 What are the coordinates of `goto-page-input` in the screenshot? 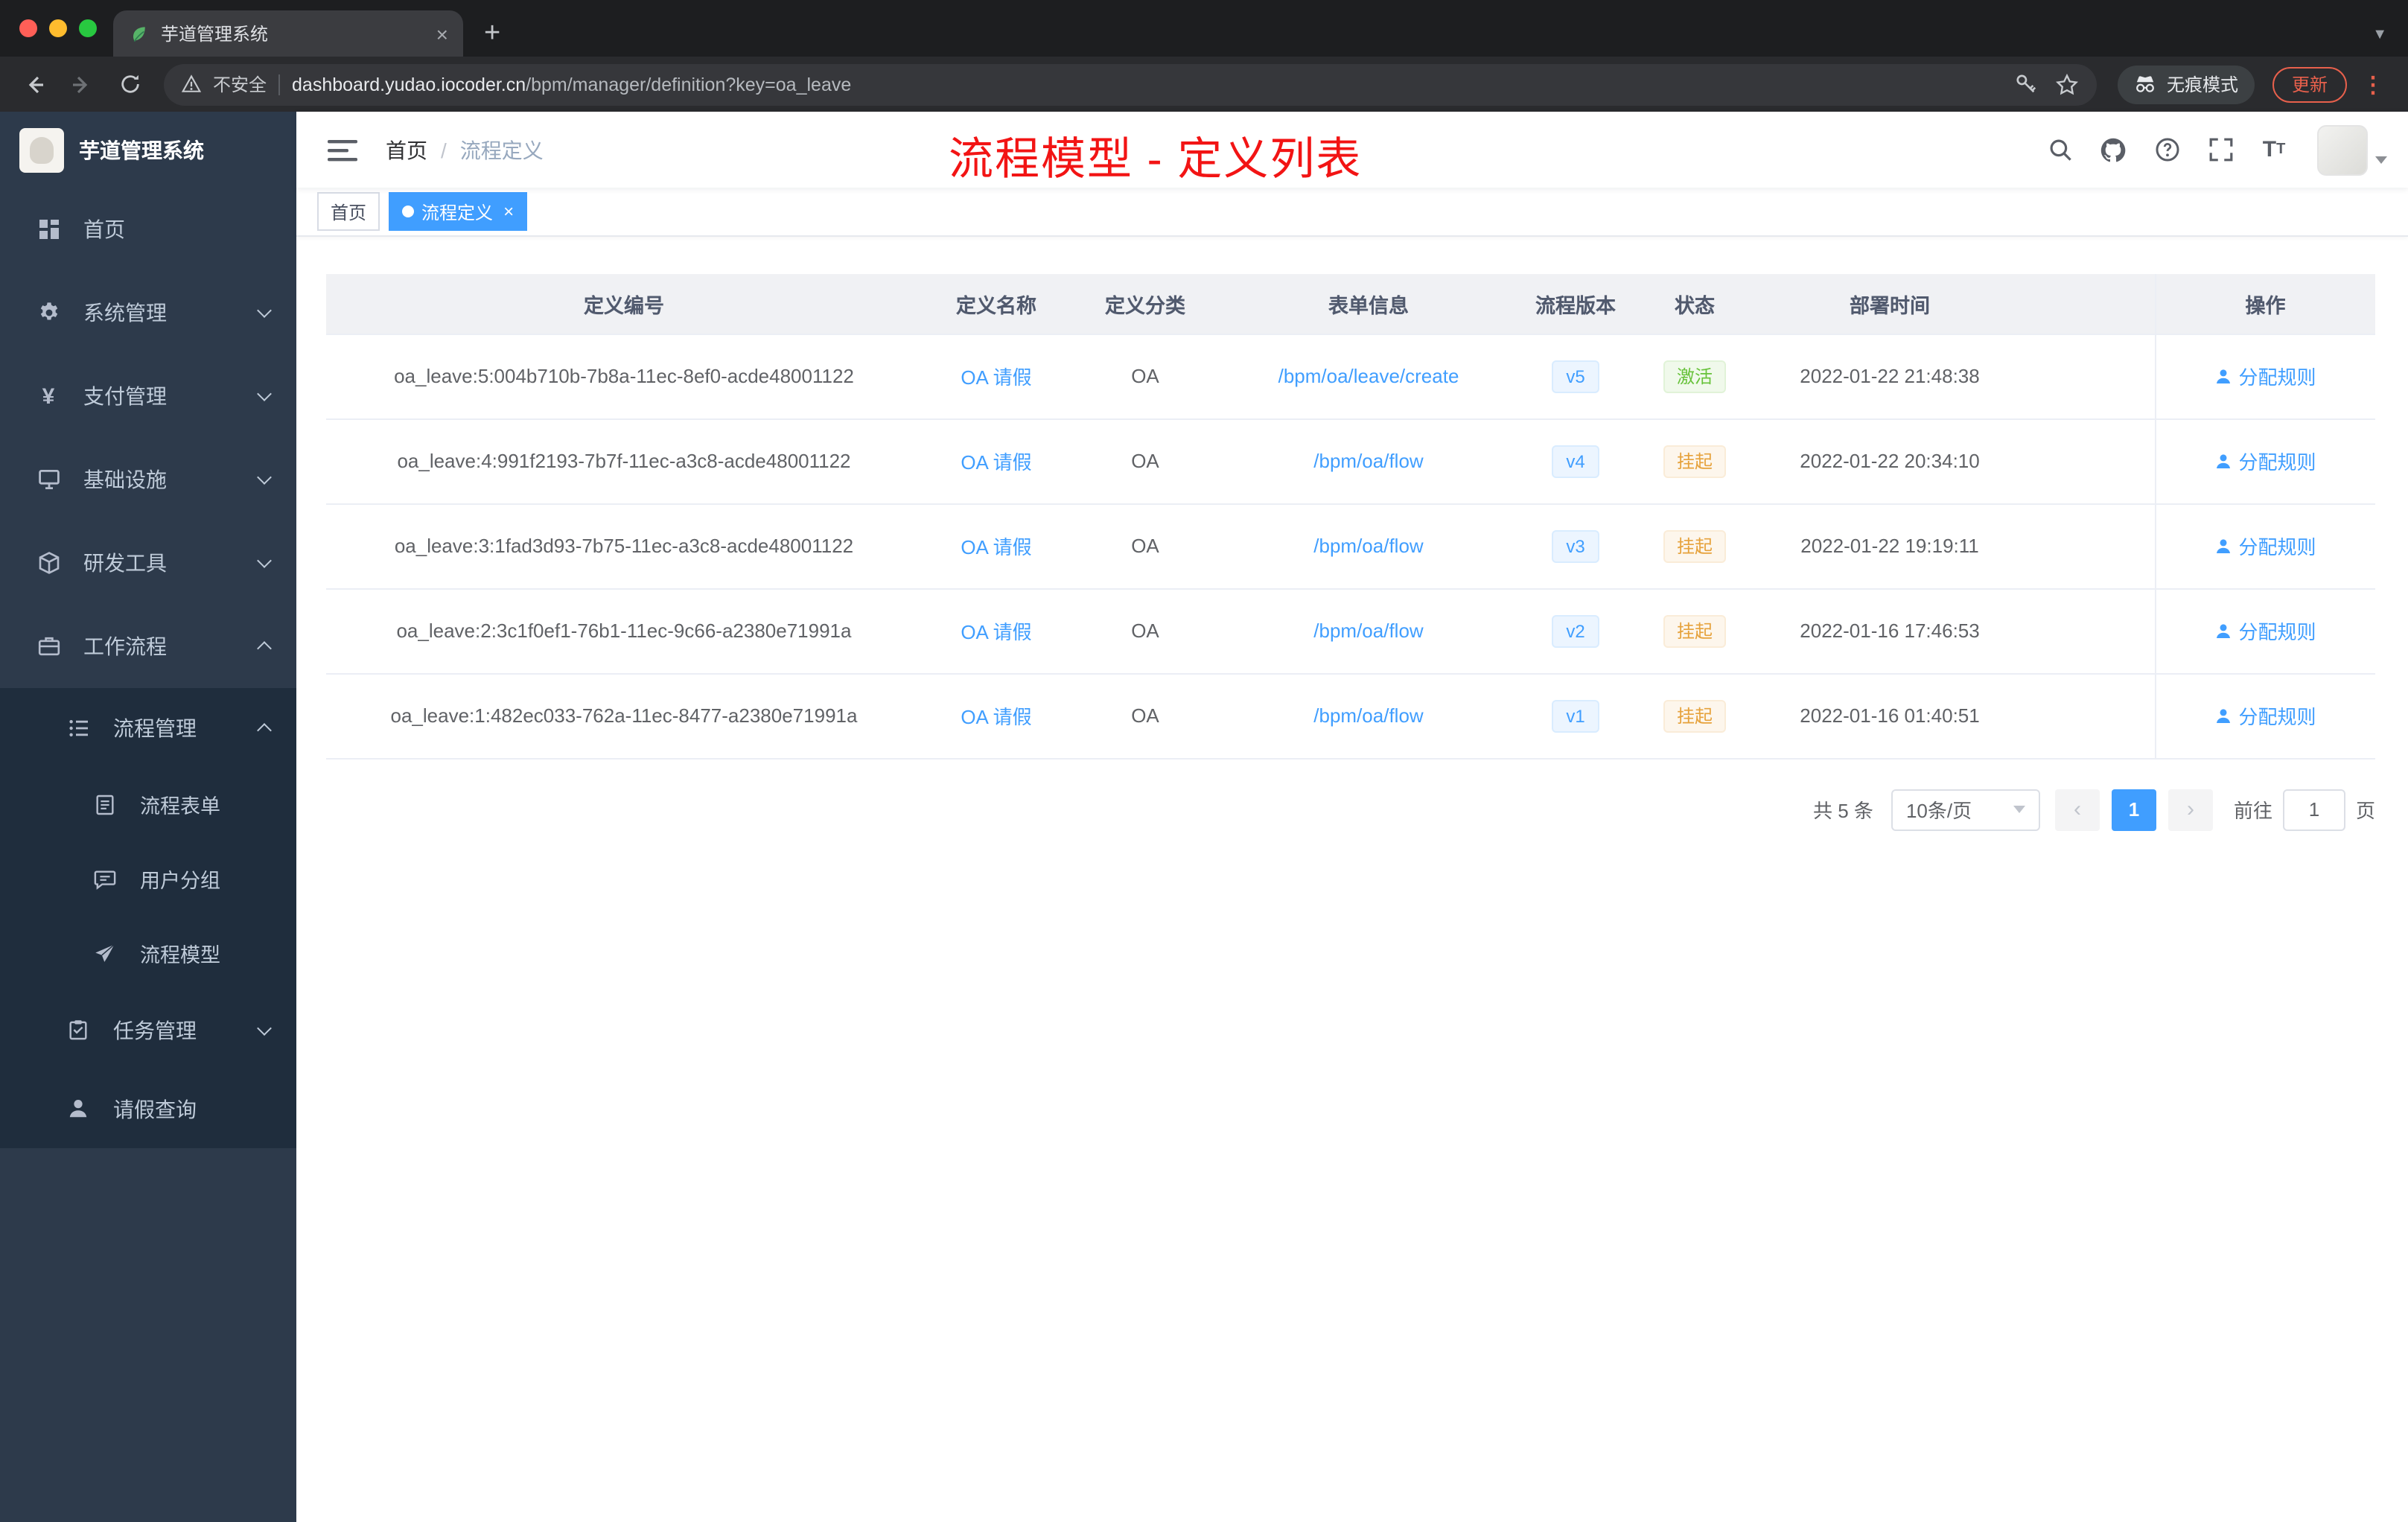 It's located at (2313, 809).